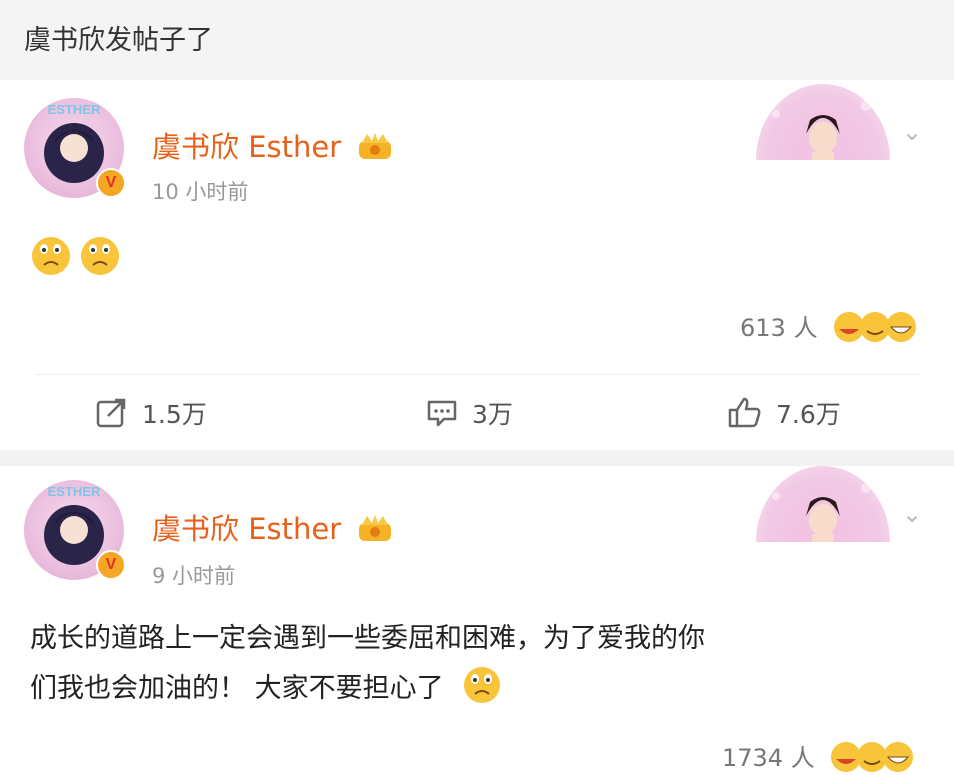 The height and width of the screenshot is (775, 954). What do you see at coordinates (821, 756) in the screenshot?
I see `likers-summary: 1734 人` at bounding box center [821, 756].